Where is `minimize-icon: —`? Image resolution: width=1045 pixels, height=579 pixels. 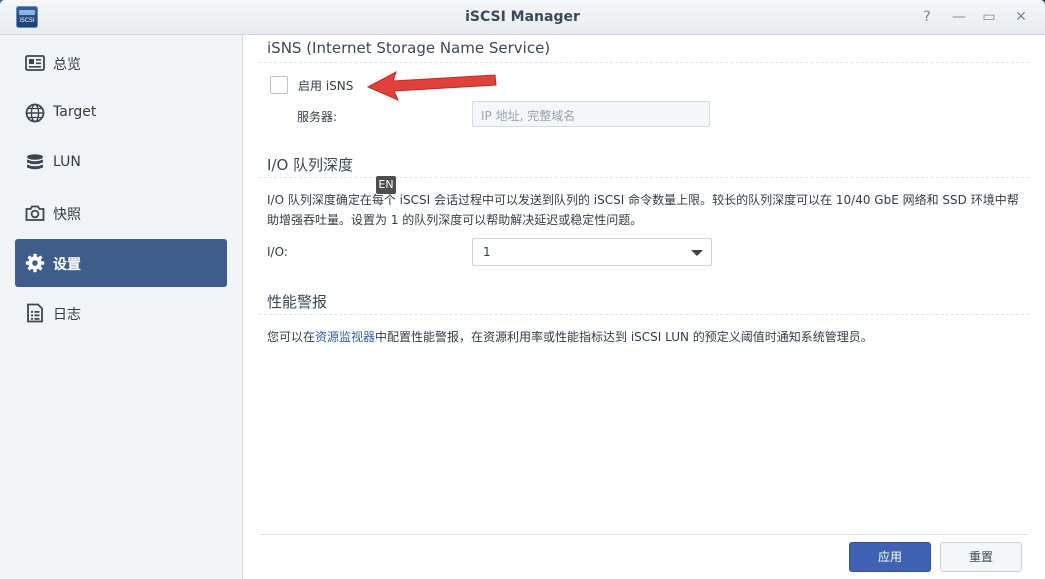
minimize-icon: — is located at coordinates (959, 17).